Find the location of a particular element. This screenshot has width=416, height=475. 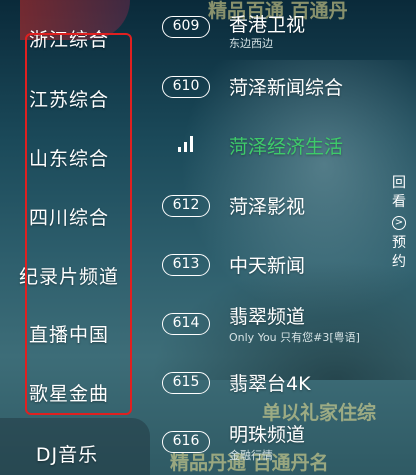

channel-row: 610 菏泽新闻综合 is located at coordinates (270, 92).